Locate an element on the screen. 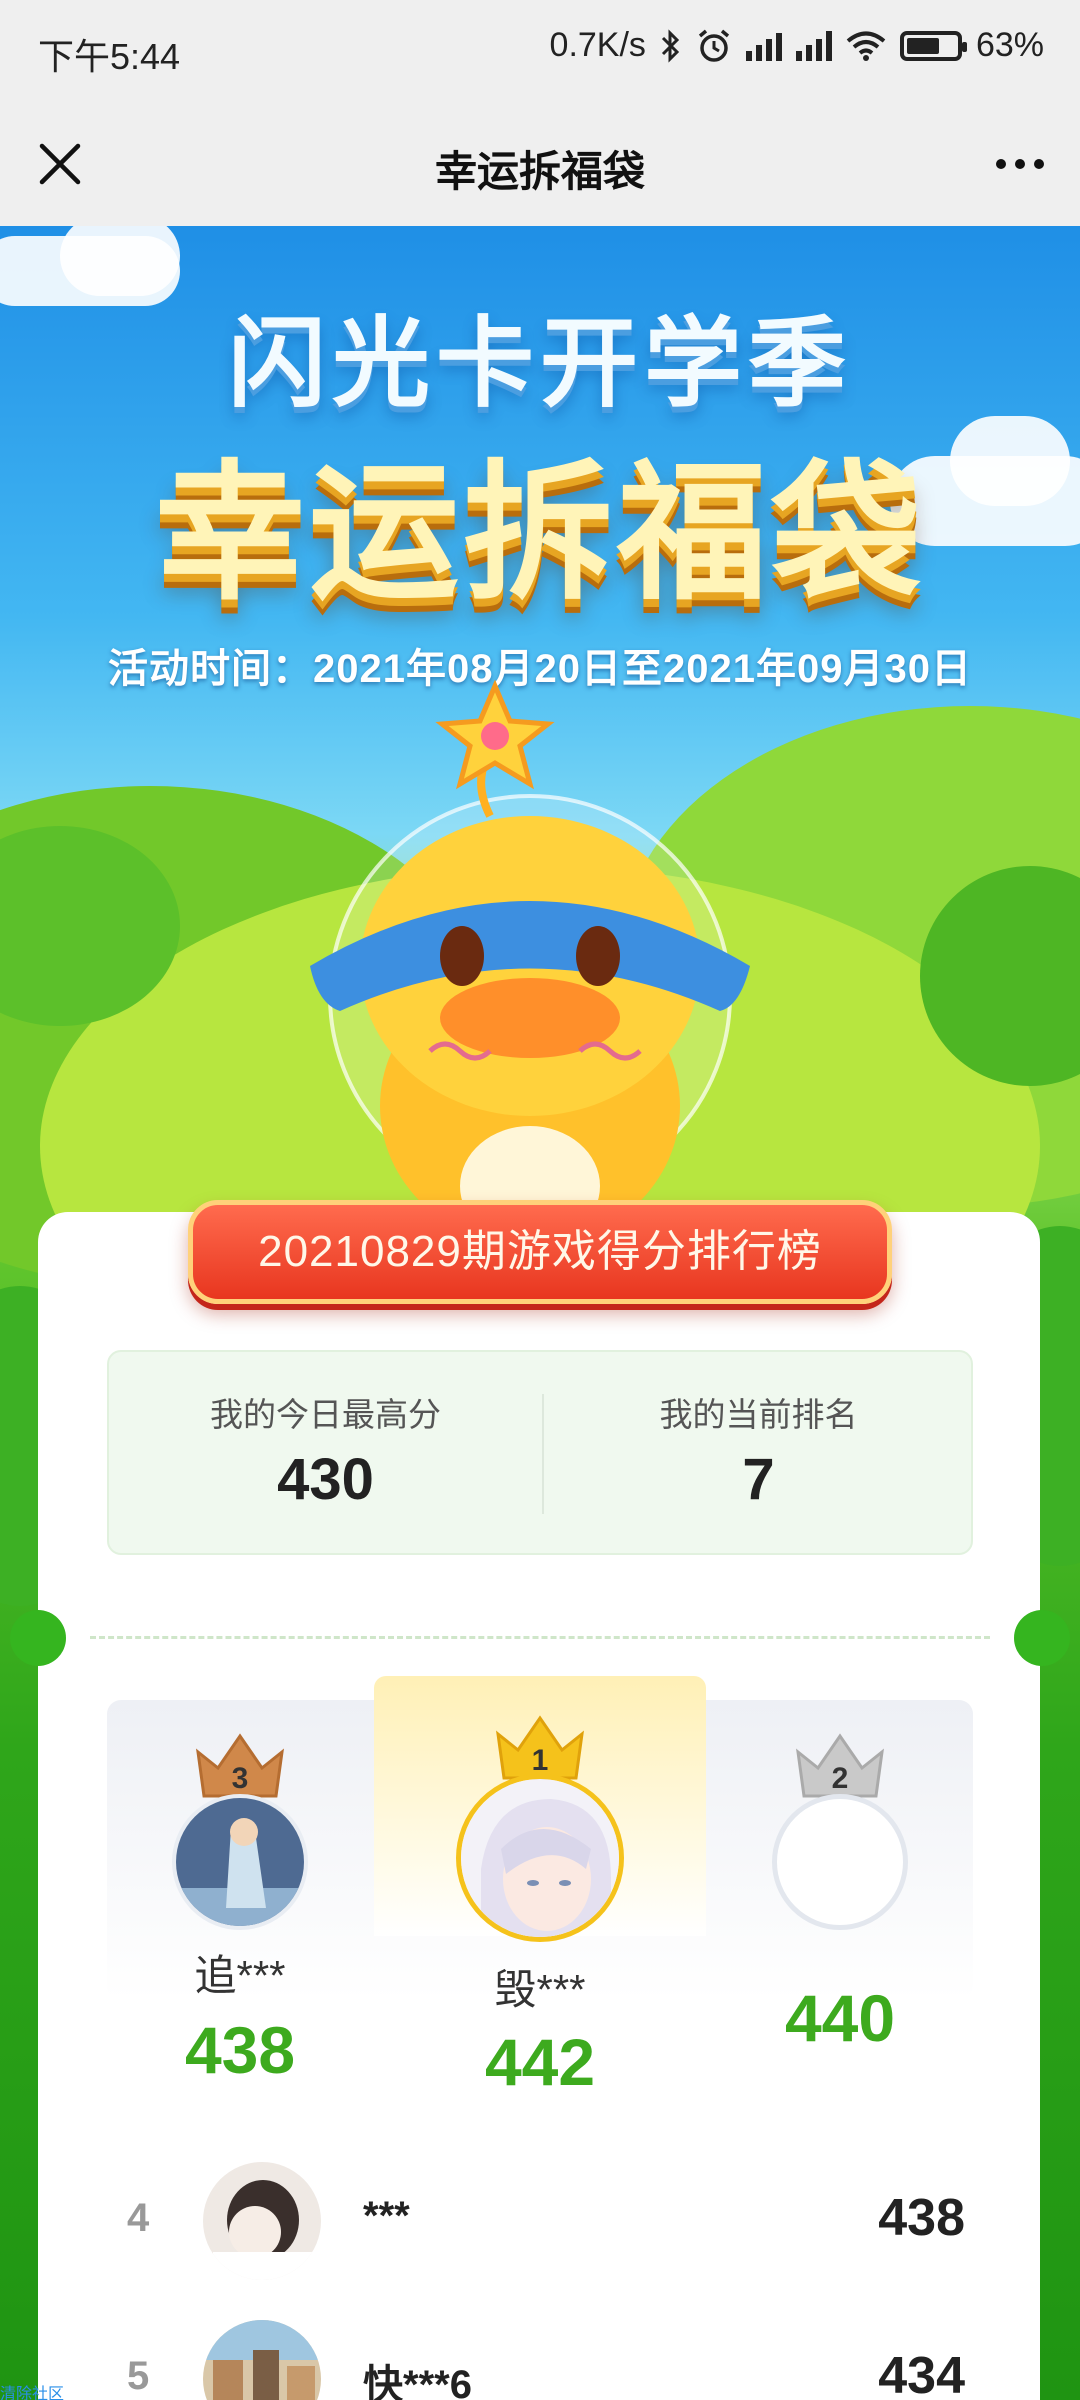 The height and width of the screenshot is (2400, 1080). my-rank-value: 7 is located at coordinates (758, 1479).